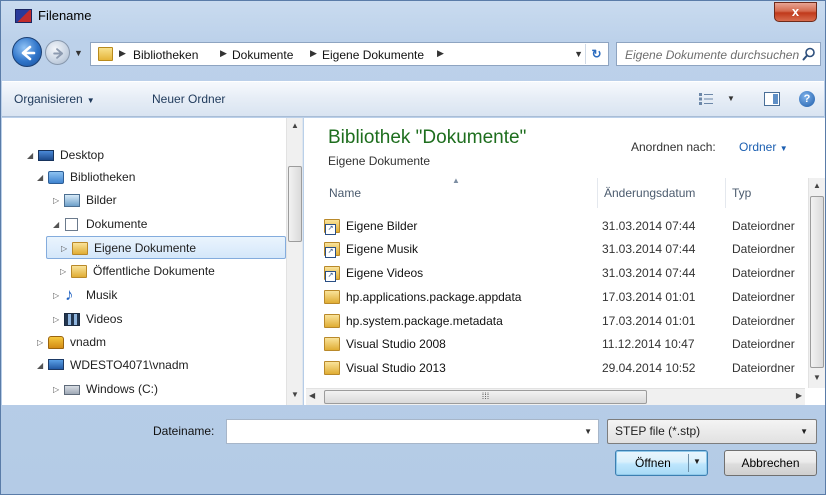 This screenshot has height=495, width=826. Describe the element at coordinates (706, 99) in the screenshot. I see `view-options-icon` at that location.